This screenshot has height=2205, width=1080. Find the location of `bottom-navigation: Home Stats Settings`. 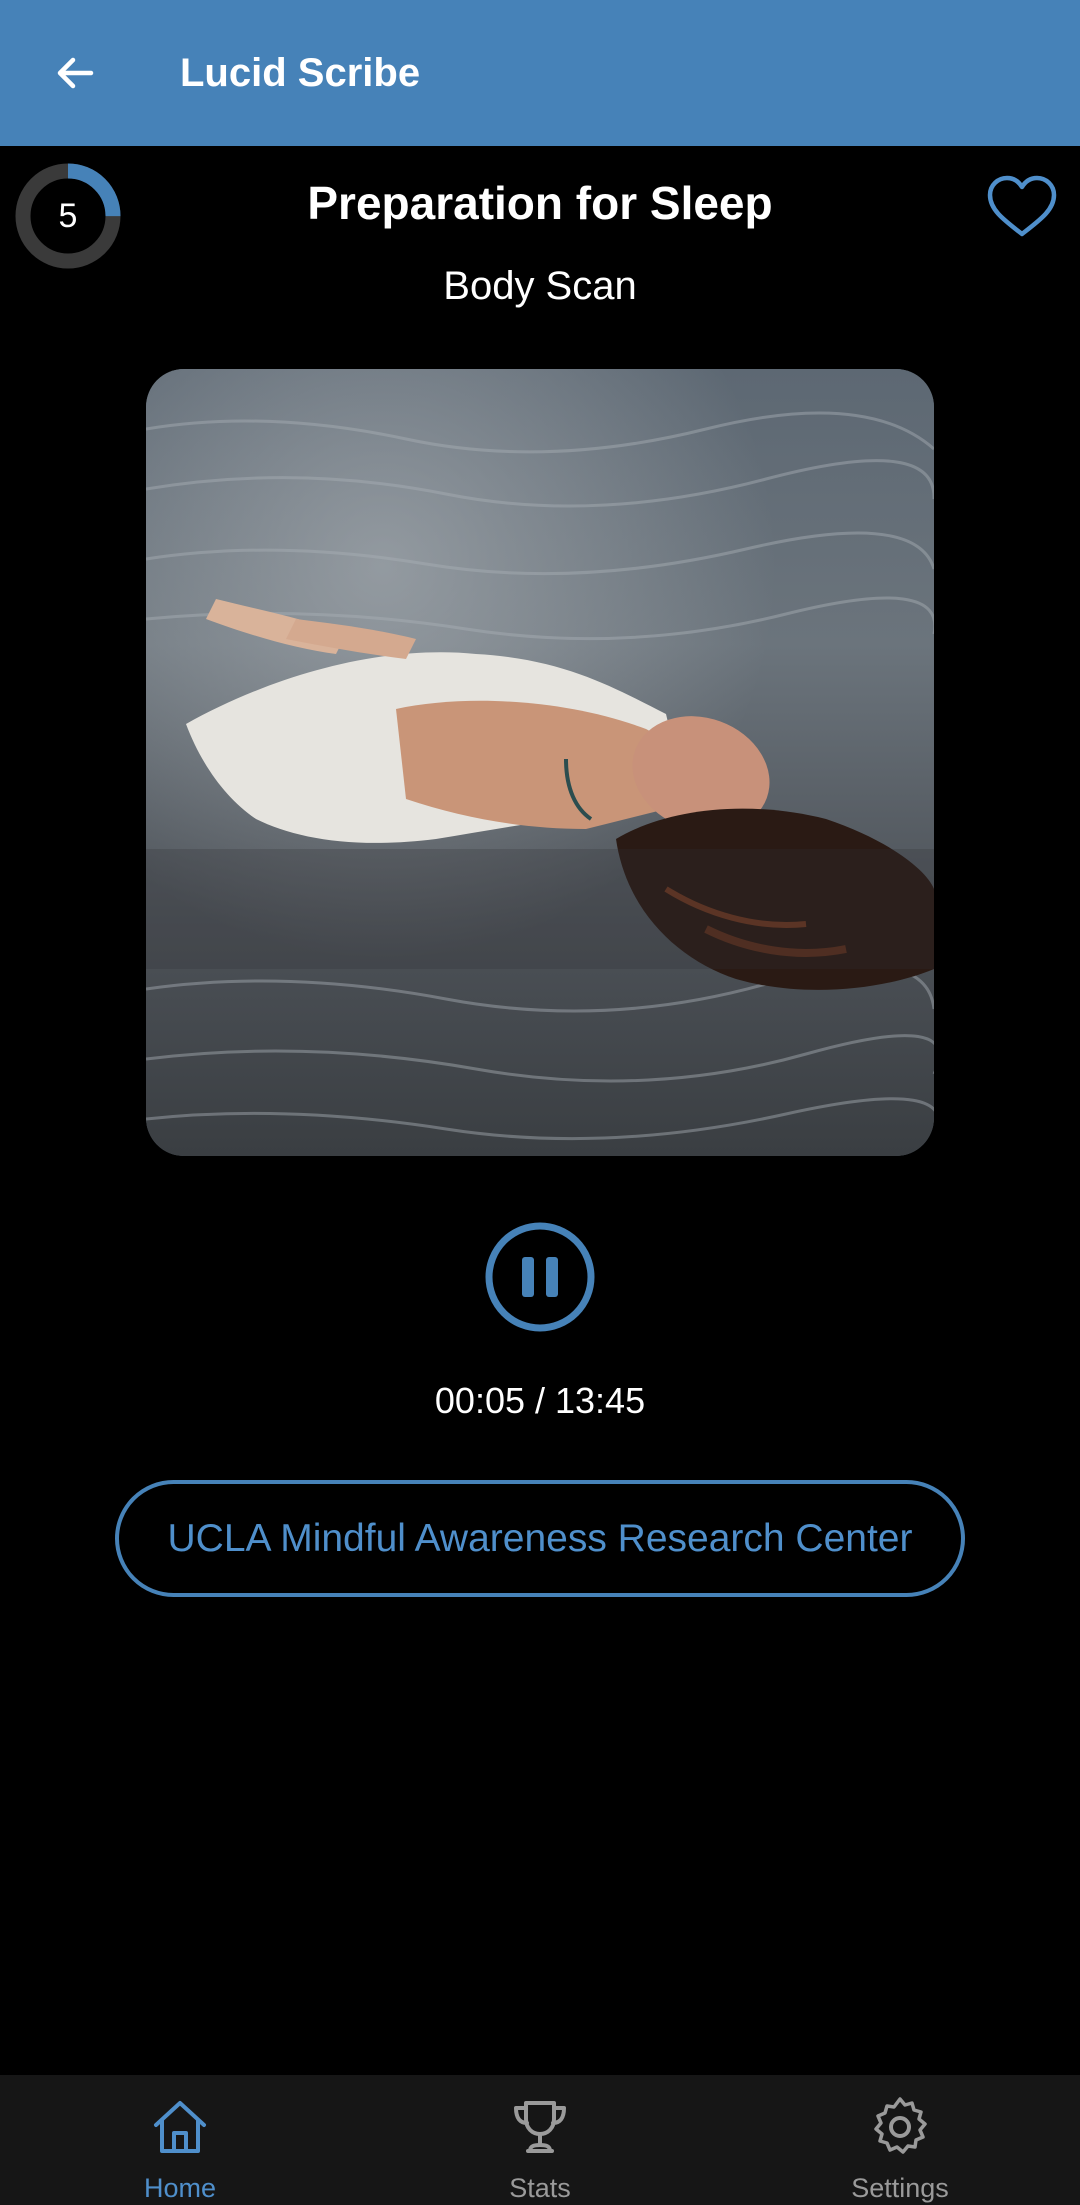

bottom-navigation: Home Stats Settings is located at coordinates (540, 2140).